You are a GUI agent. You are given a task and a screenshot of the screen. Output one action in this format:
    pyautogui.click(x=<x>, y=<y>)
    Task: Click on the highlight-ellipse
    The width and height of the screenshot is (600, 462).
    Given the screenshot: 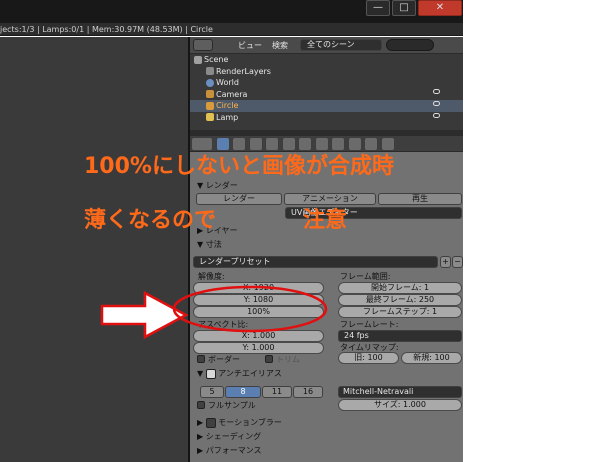 What is the action you would take?
    pyautogui.click(x=250, y=309)
    